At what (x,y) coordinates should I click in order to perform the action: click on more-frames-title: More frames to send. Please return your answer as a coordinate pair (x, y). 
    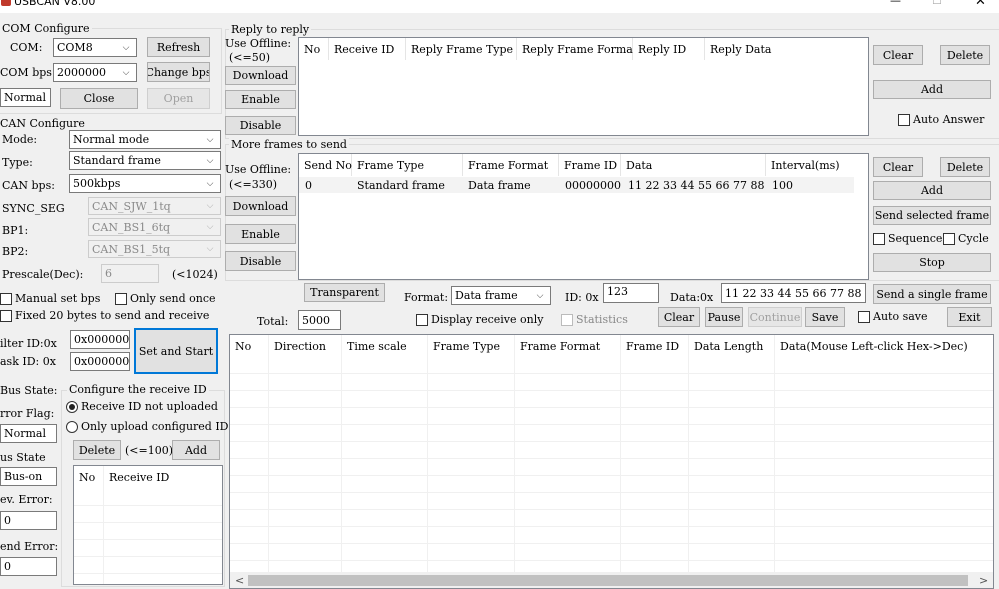
    Looking at the image, I should click on (289, 144).